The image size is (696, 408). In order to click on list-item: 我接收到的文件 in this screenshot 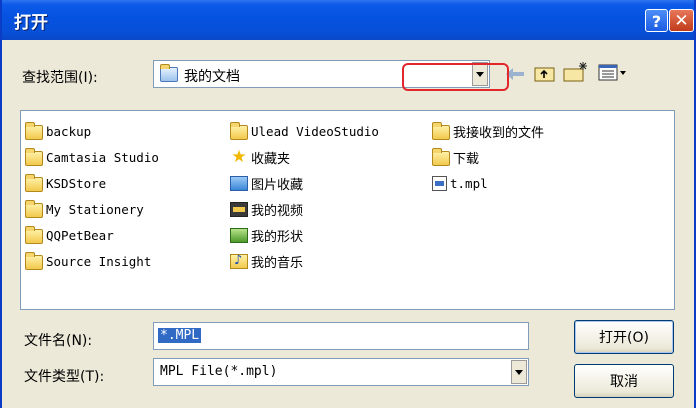, I will do `click(488, 131)`.